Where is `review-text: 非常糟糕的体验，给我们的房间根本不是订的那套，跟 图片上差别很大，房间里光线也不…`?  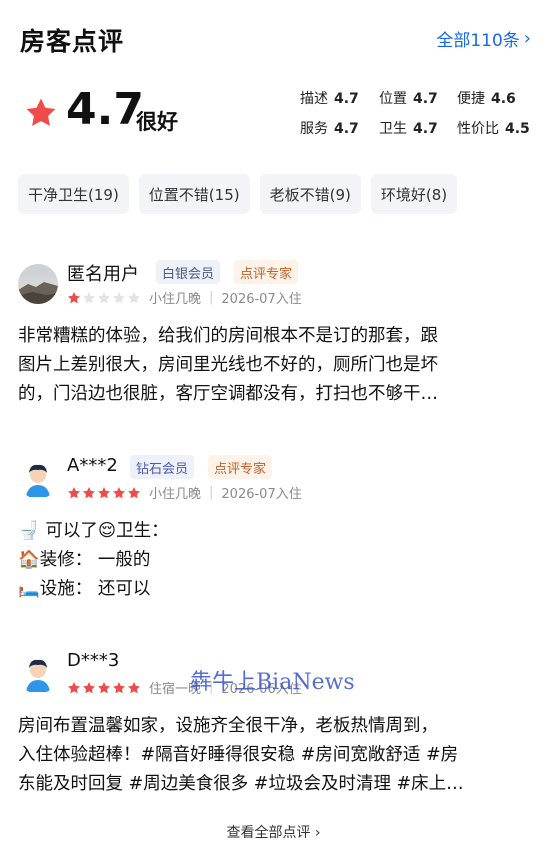
review-text: 非常糟糕的体验，给我们的房间根本不是订的那套，跟 图片上差别很大，房间里光线也不… is located at coordinates (228, 365).